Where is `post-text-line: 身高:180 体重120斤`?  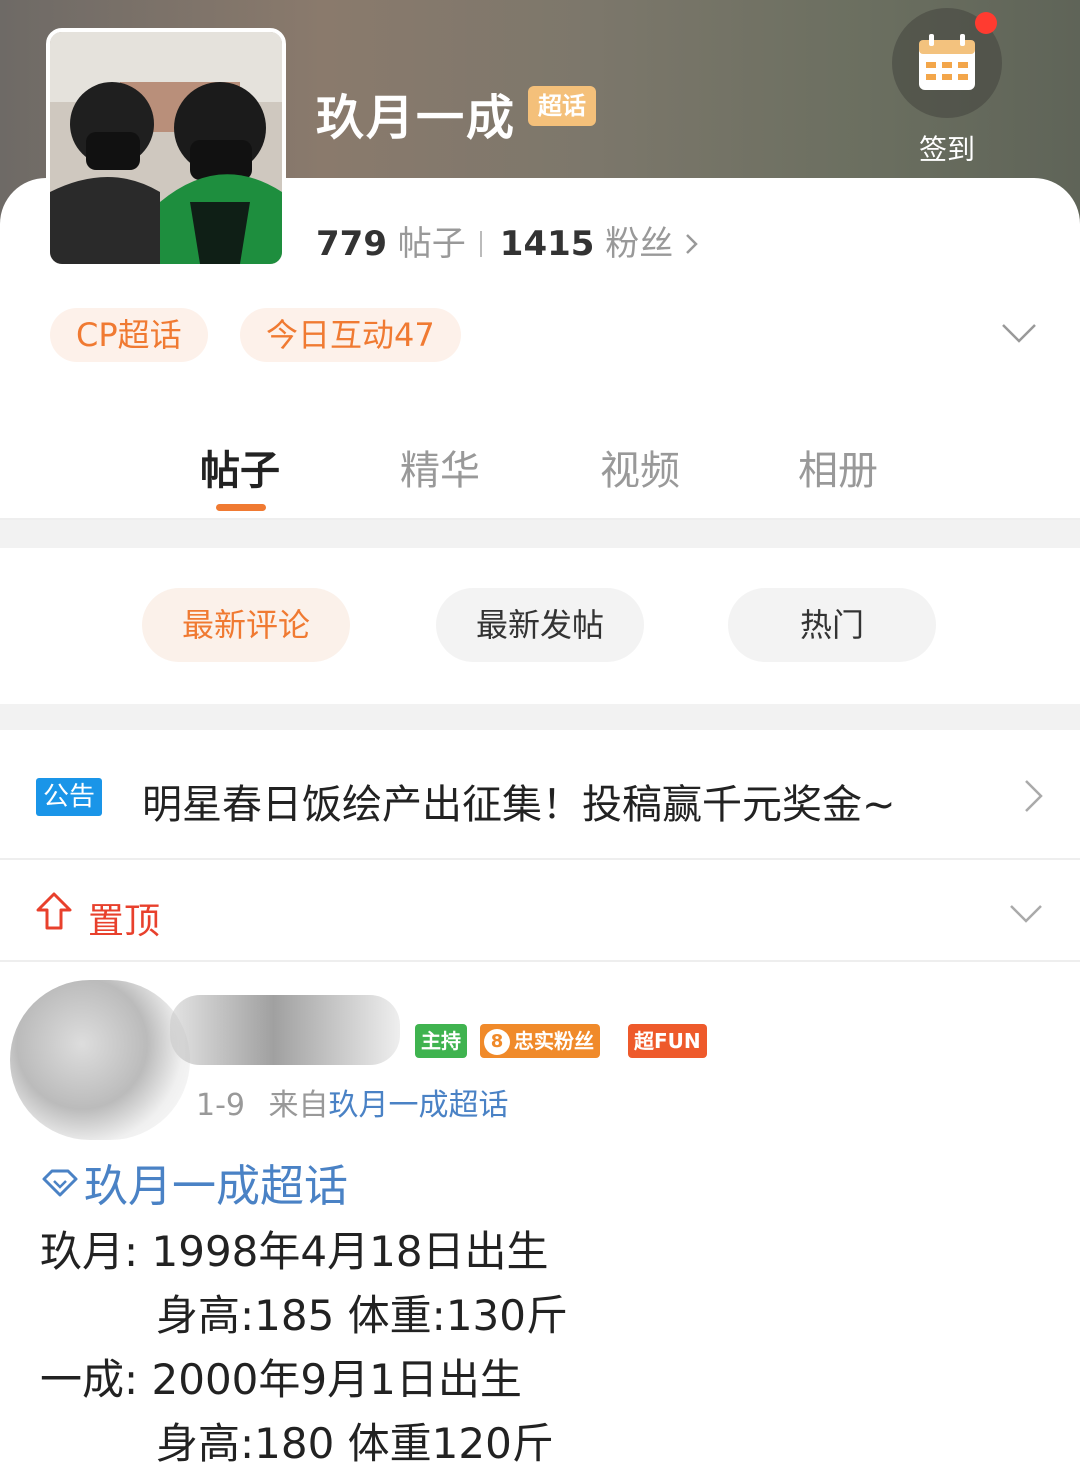
post-text-line: 身高:180 体重120斤 is located at coordinates (355, 1443).